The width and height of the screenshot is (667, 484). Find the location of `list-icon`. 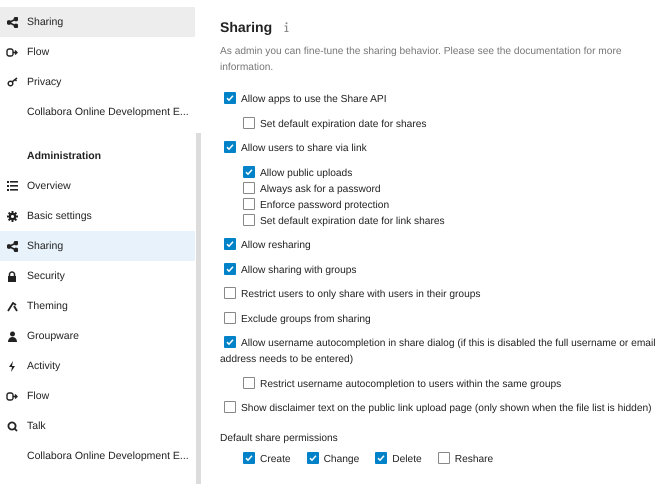

list-icon is located at coordinates (12, 186).